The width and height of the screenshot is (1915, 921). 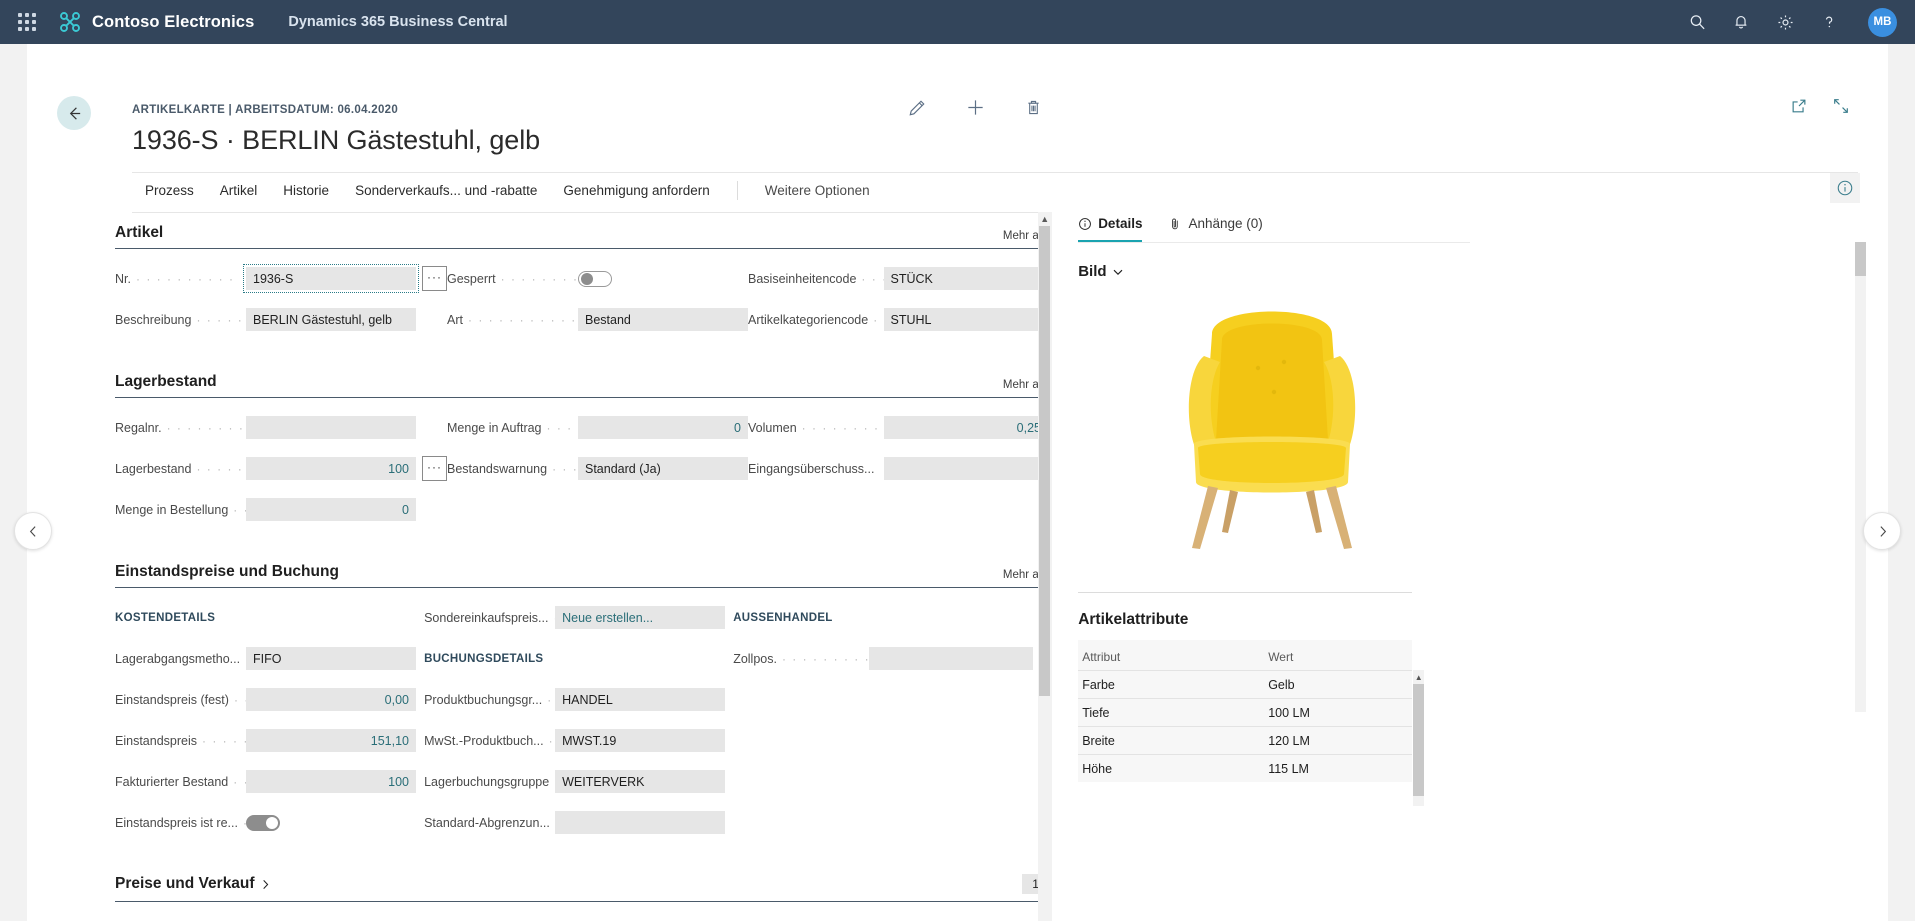 I want to click on field-label: Artikelkategoriencode ·, so click(x=813, y=319).